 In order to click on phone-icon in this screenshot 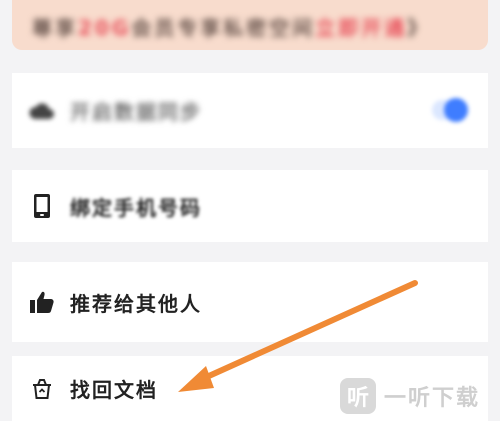, I will do `click(42, 206)`.